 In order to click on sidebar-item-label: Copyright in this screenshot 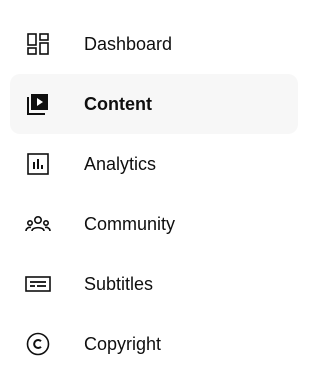, I will do `click(123, 344)`.